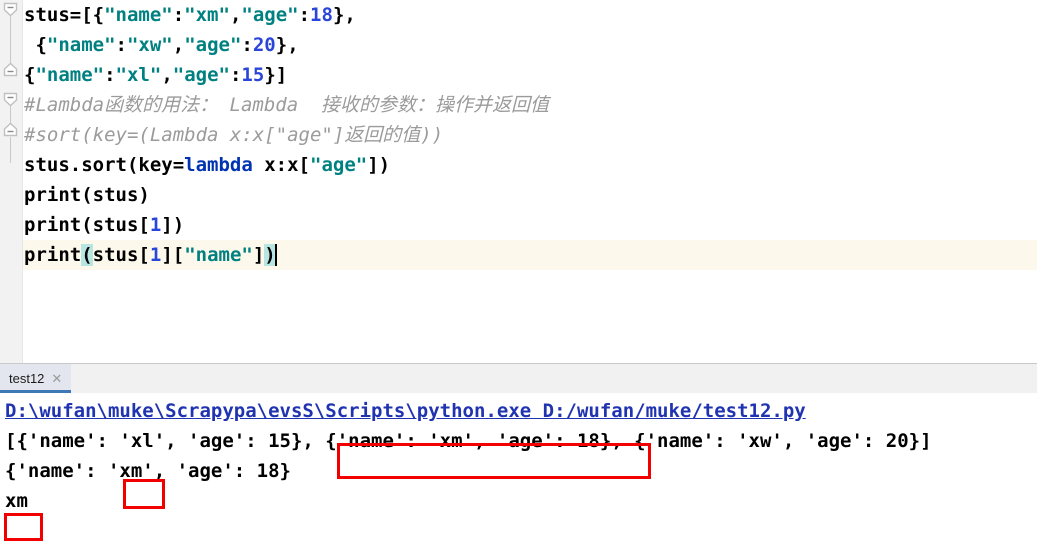 This screenshot has width=1037, height=551. Describe the element at coordinates (11, 181) in the screenshot. I see `editor-gutter` at that location.